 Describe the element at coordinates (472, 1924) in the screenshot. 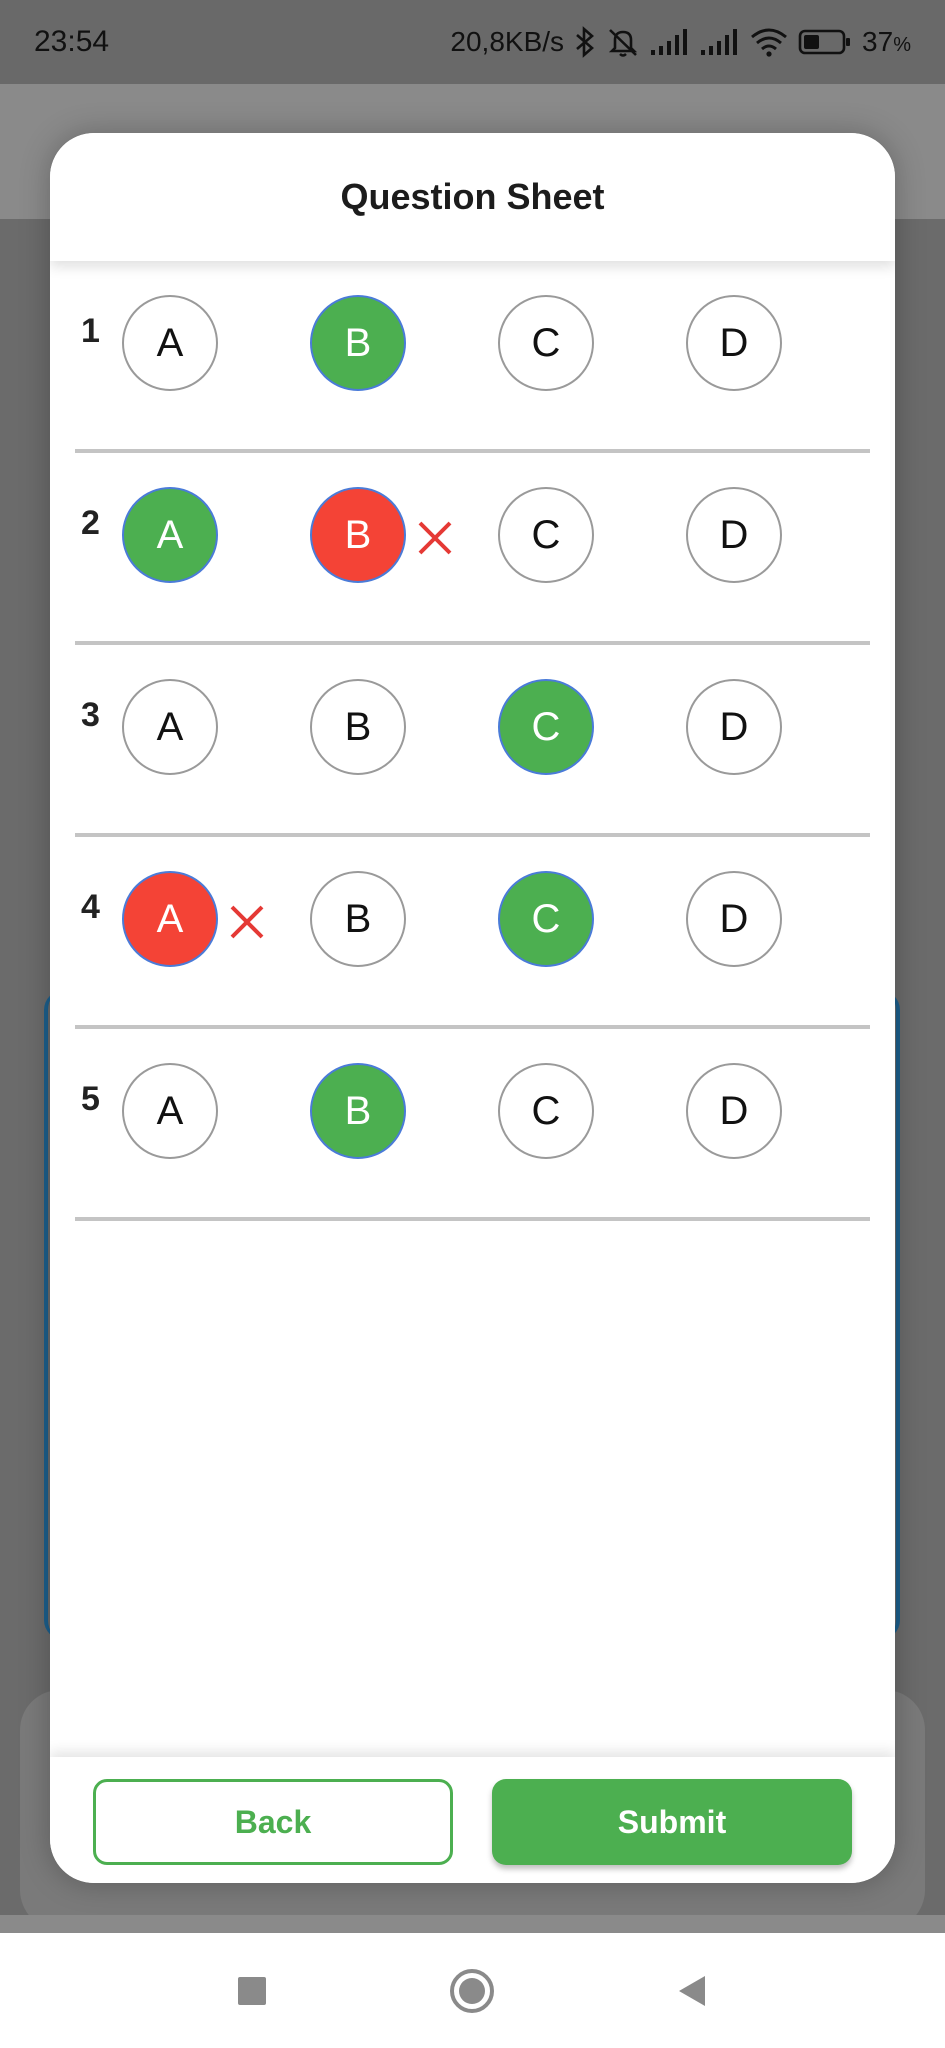

I see `background-bottom-strip` at that location.